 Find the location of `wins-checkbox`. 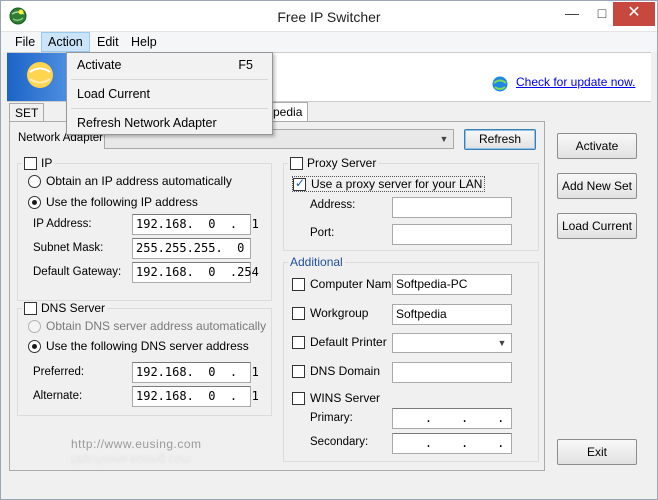

wins-checkbox is located at coordinates (298, 398).